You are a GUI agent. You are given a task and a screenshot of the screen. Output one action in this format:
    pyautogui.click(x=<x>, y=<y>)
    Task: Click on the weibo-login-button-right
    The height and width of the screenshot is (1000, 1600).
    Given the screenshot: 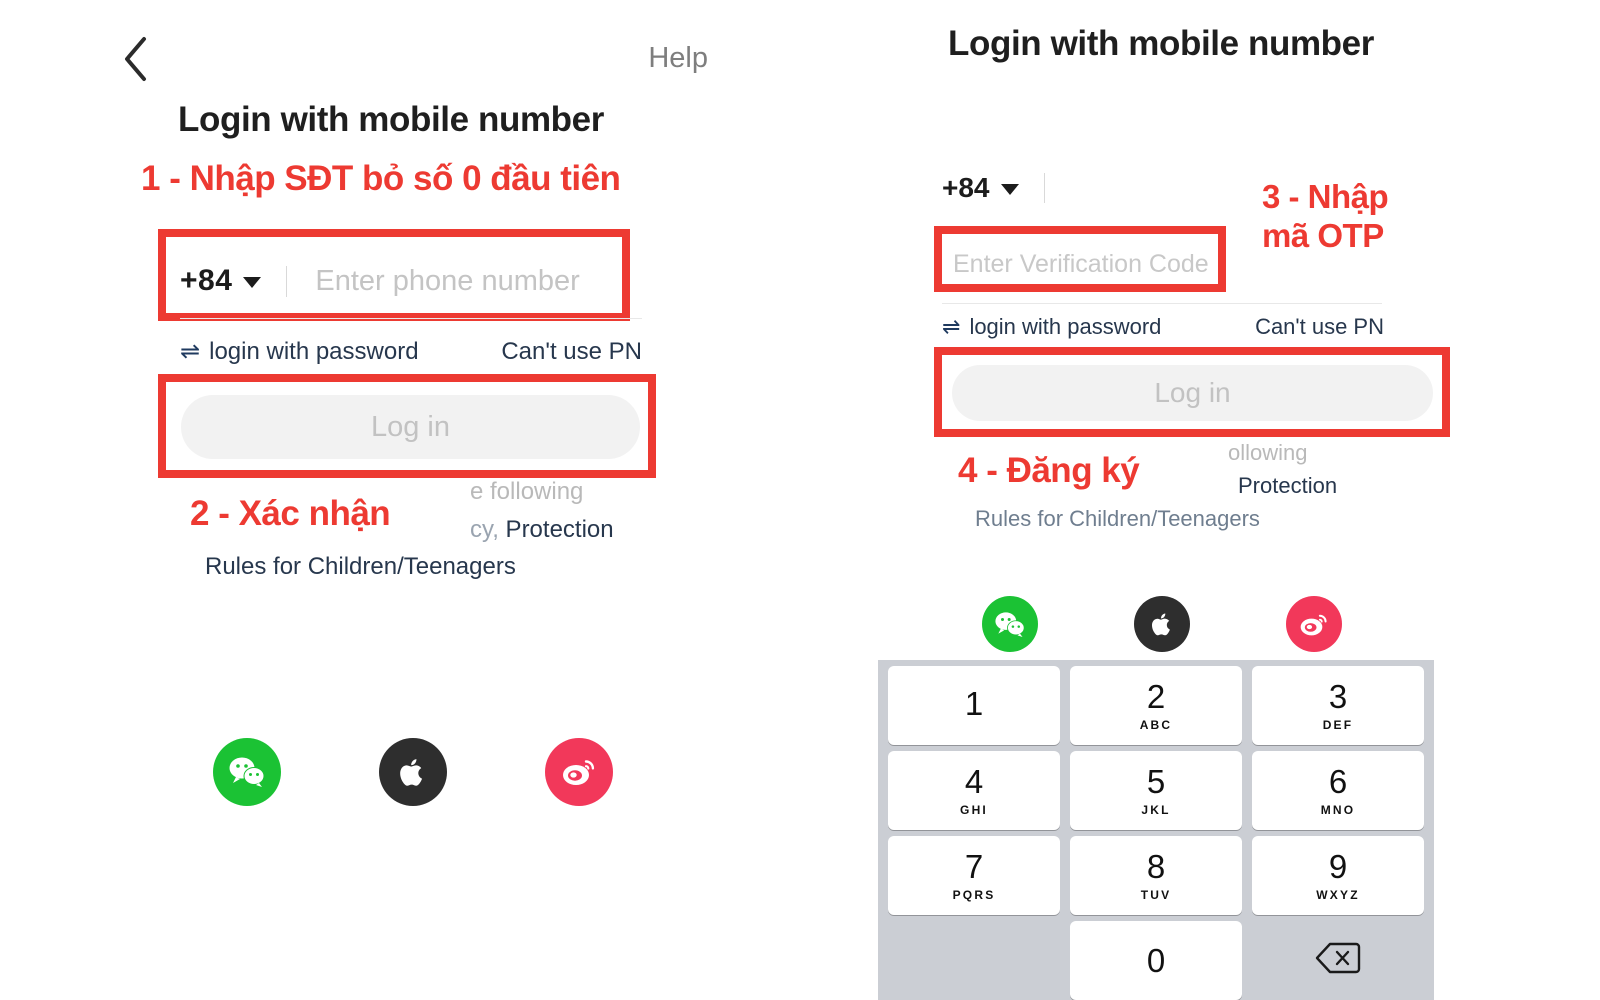 What is the action you would take?
    pyautogui.click(x=1314, y=624)
    